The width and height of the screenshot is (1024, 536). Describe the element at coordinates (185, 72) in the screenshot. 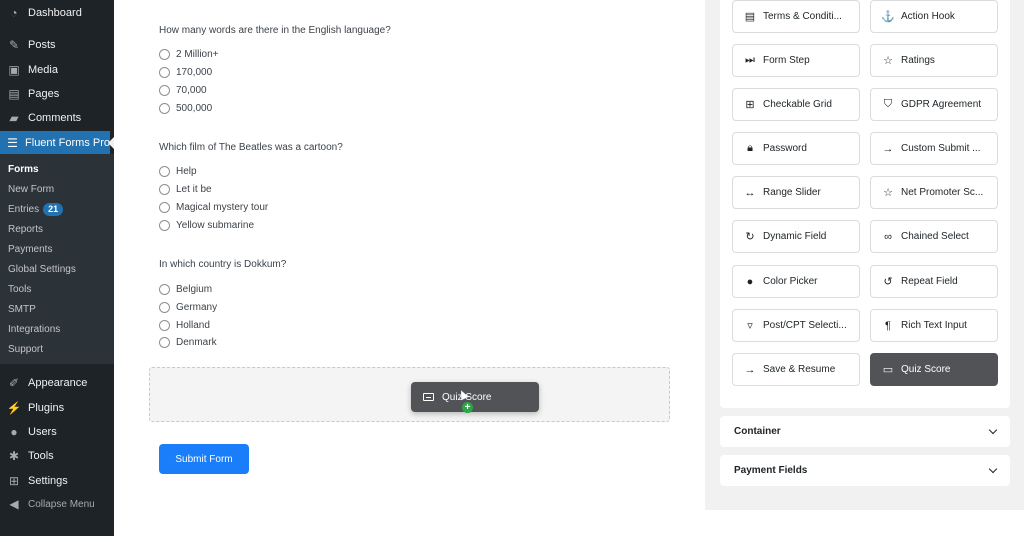

I see `question-1-option: 170,000` at that location.